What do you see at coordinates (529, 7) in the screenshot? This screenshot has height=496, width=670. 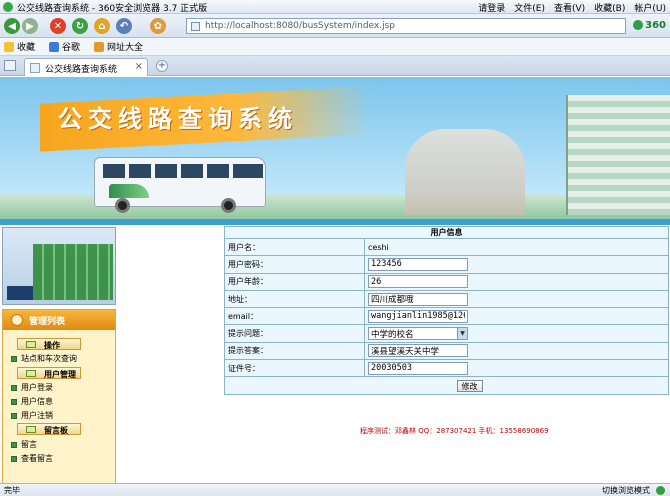 I see `menu-file: 文件(E)` at bounding box center [529, 7].